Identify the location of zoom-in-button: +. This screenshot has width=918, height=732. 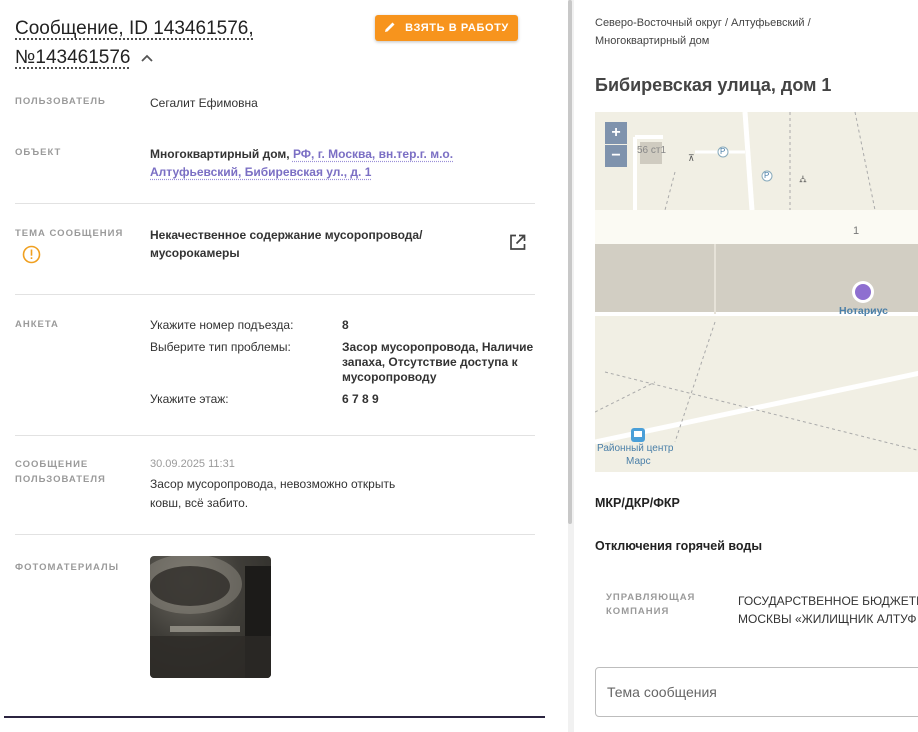
(616, 133).